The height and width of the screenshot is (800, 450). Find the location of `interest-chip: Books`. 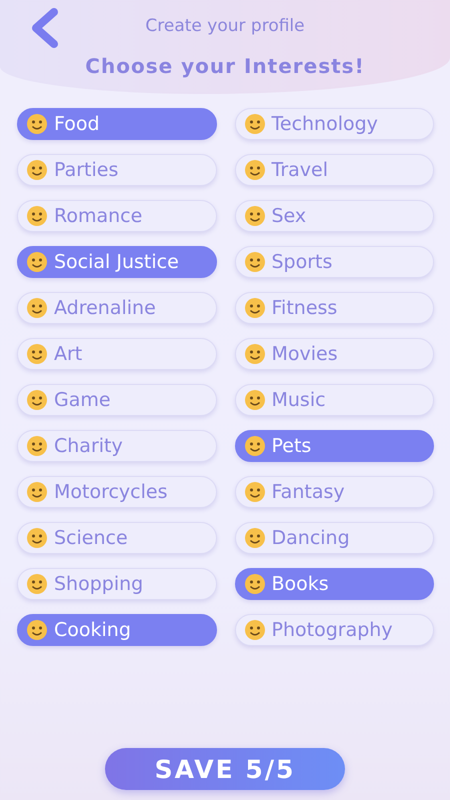

interest-chip: Books is located at coordinates (334, 584).